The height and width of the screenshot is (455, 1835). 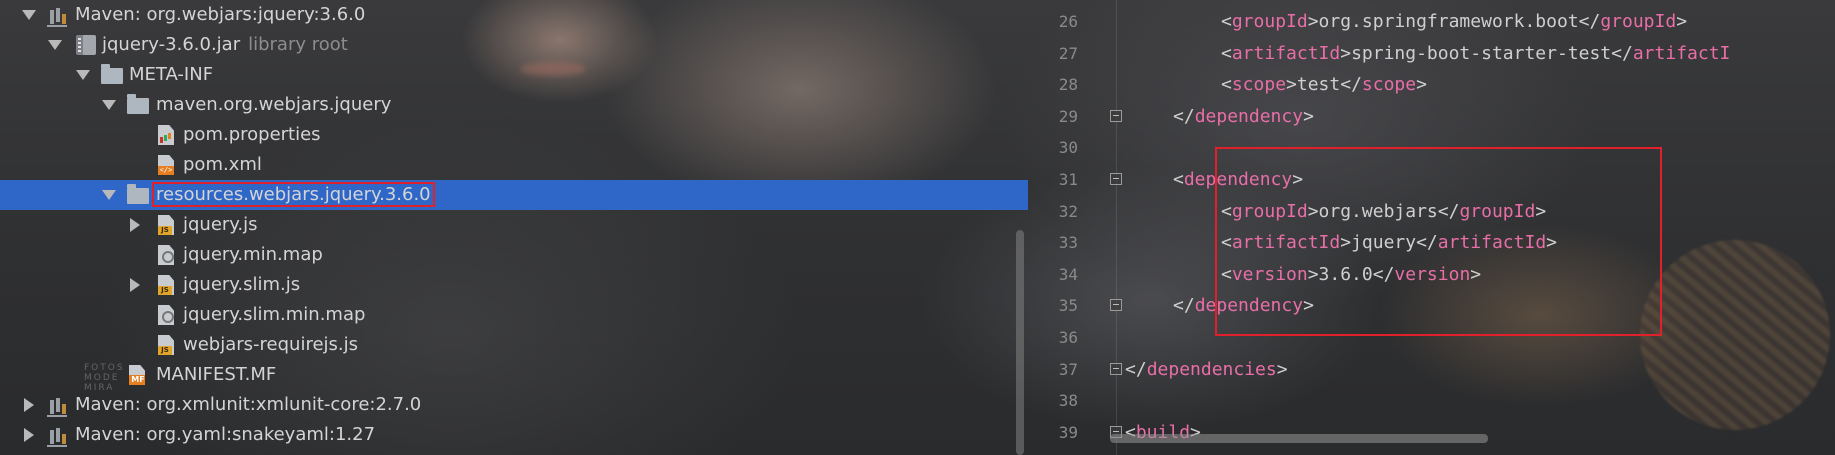 What do you see at coordinates (514, 285) in the screenshot?
I see `tree-node-jquery-slim-js: jquery.slim.js` at bounding box center [514, 285].